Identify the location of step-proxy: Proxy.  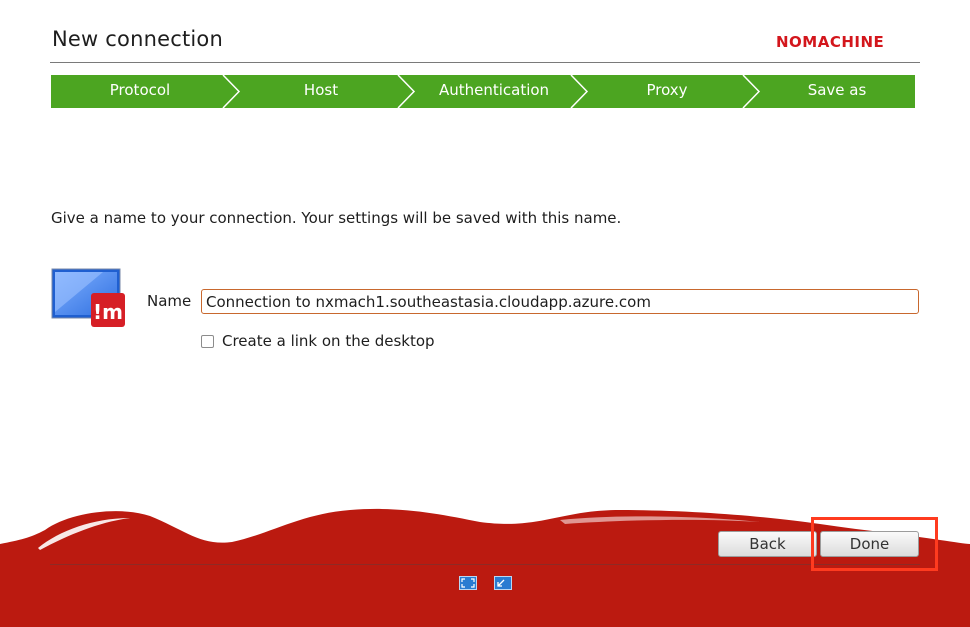
(667, 91).